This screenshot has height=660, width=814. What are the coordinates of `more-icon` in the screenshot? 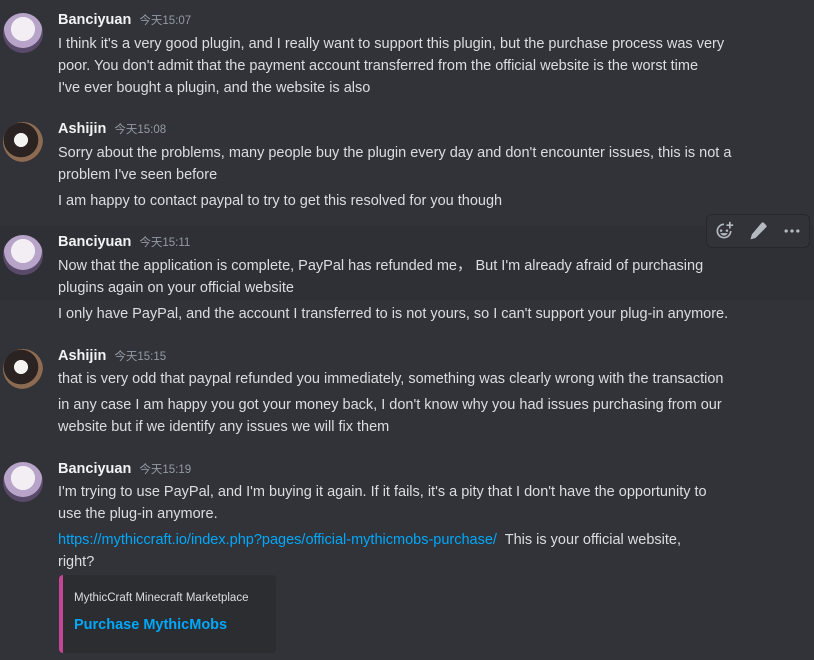 It's located at (792, 231).